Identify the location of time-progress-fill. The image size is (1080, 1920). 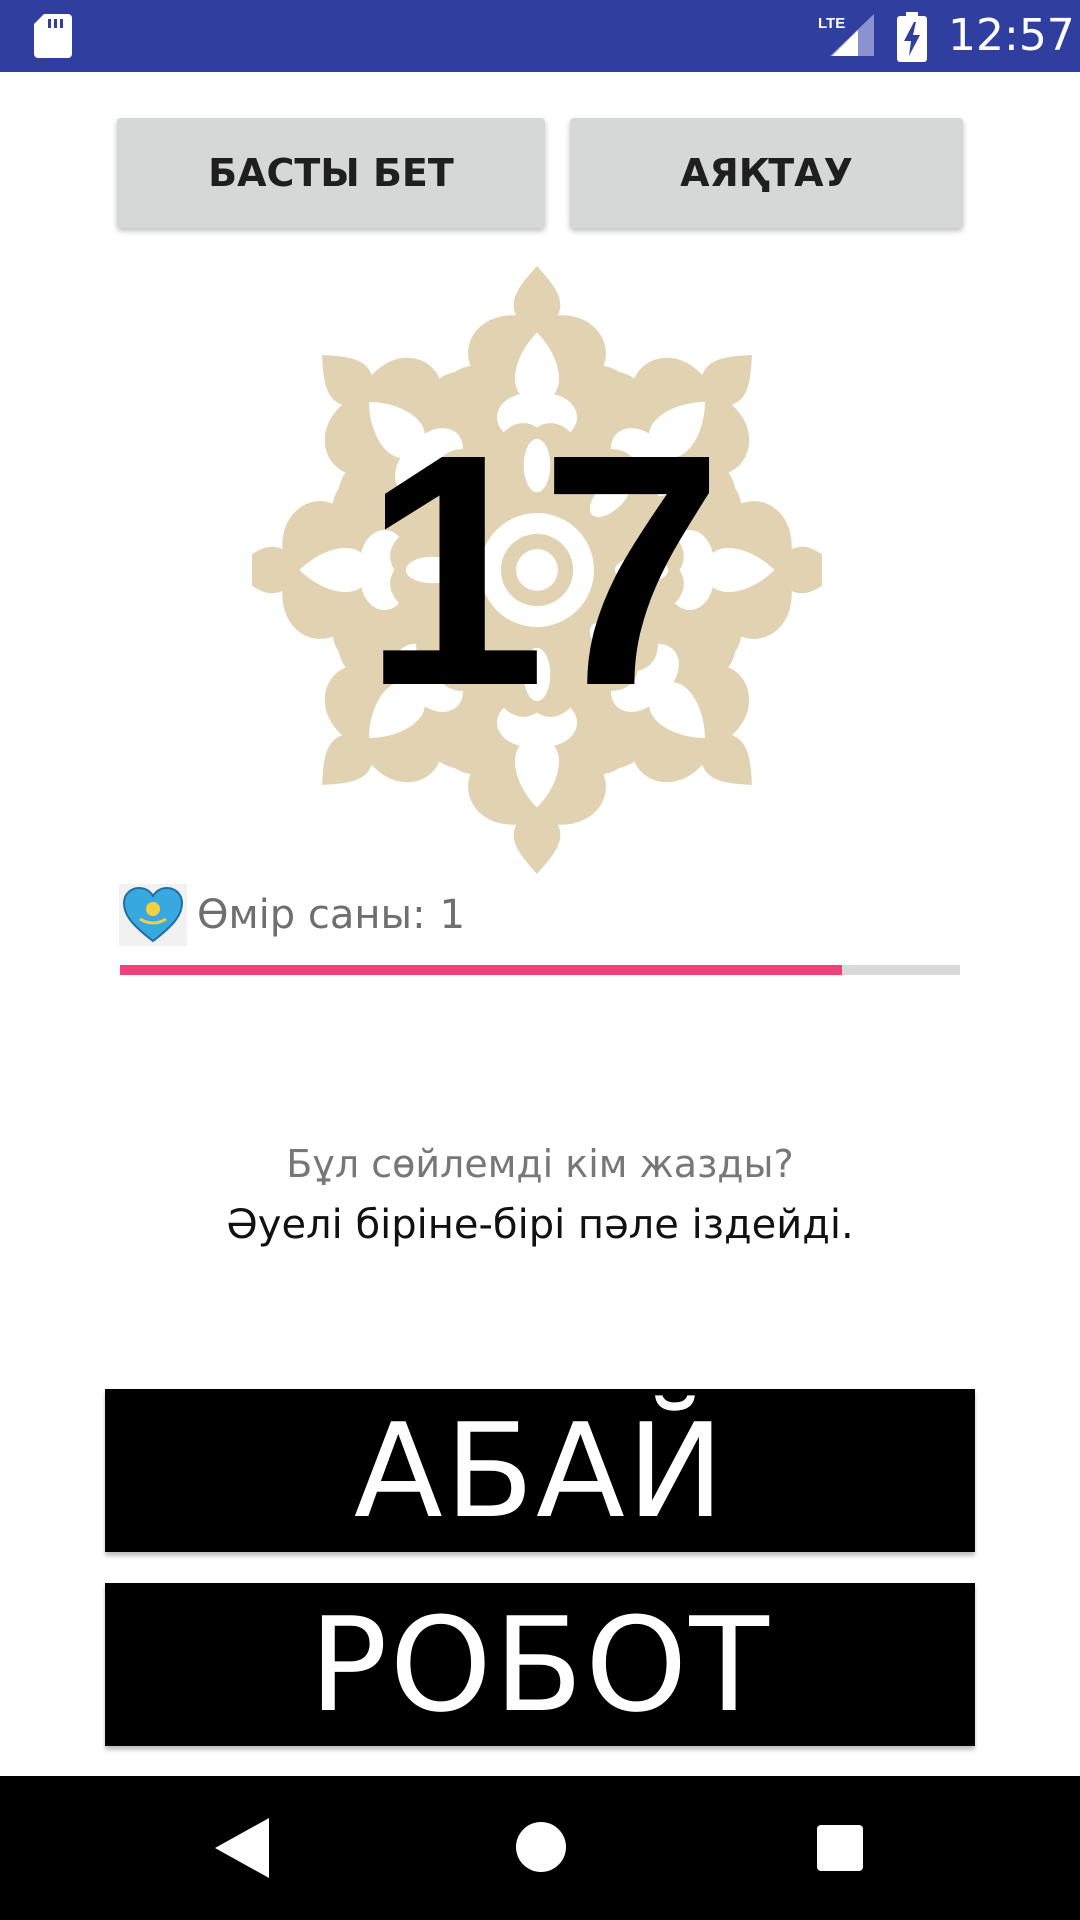
(481, 970).